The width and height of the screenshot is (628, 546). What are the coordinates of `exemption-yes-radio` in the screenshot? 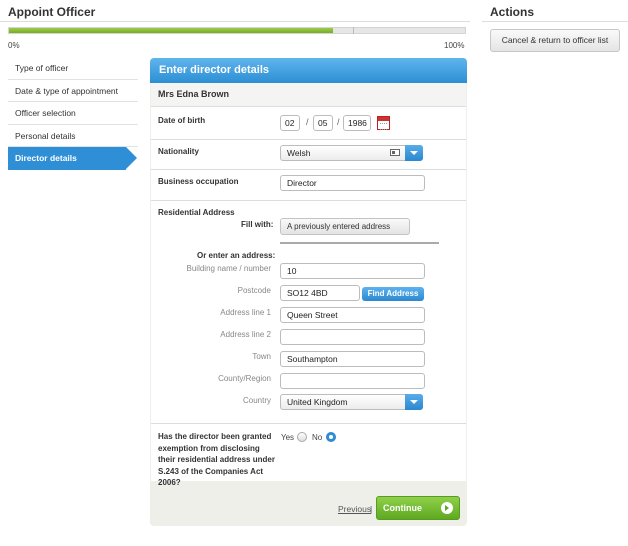 It's located at (302, 437).